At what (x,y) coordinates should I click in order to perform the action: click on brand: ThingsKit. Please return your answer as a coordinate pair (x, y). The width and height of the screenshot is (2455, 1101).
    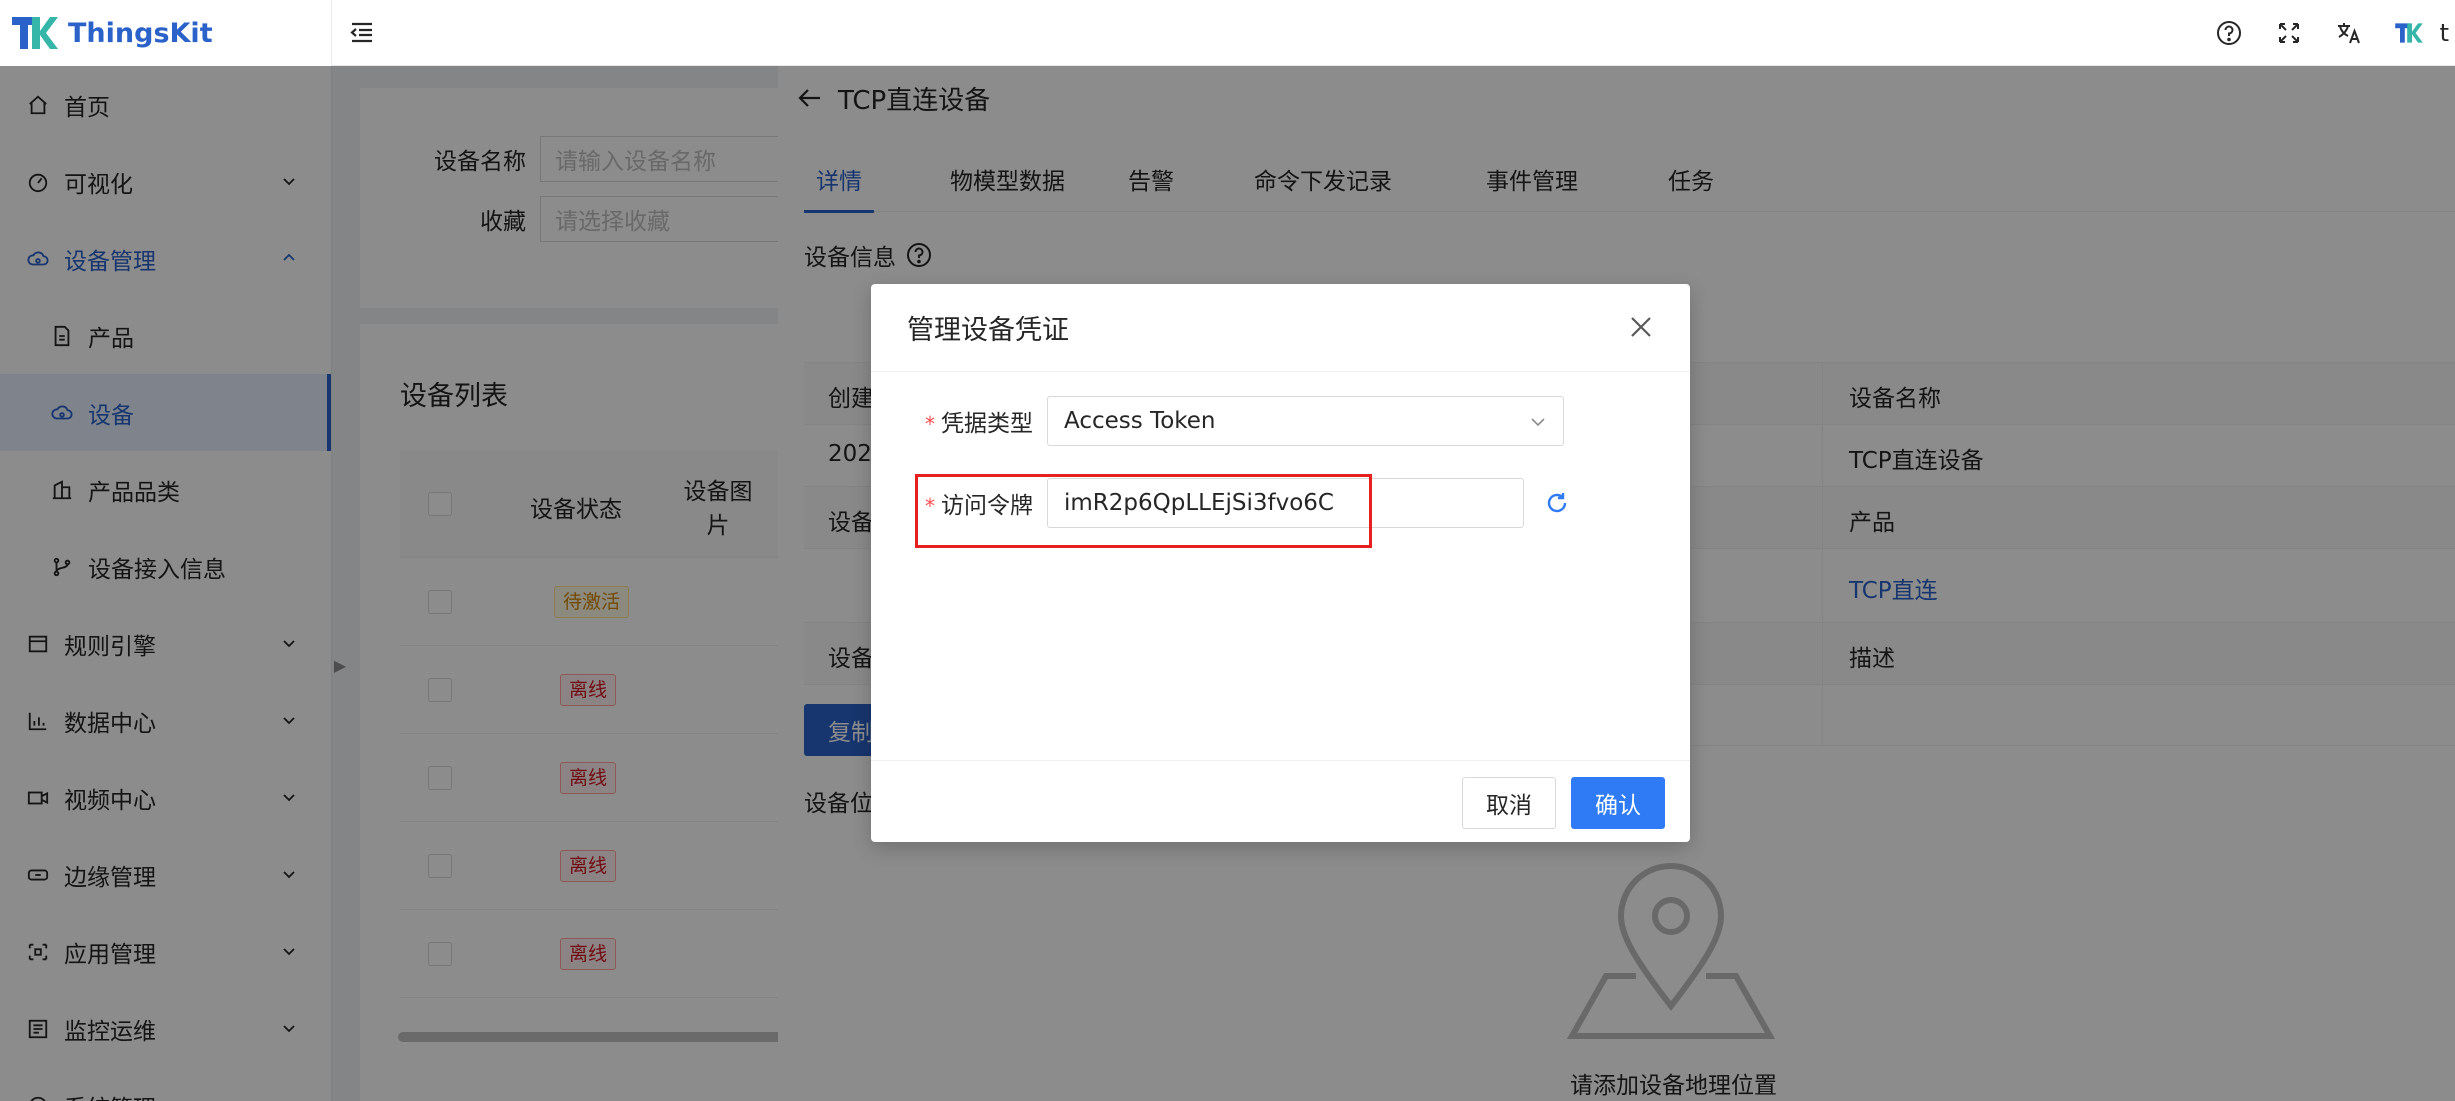
    Looking at the image, I should click on (165, 33).